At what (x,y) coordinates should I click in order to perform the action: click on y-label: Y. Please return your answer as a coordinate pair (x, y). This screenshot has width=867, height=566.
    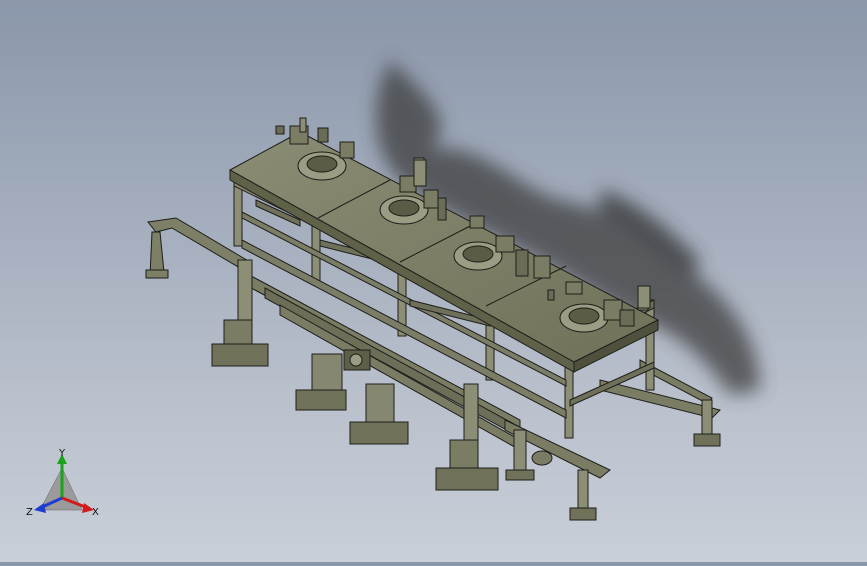
    Looking at the image, I should click on (62, 453).